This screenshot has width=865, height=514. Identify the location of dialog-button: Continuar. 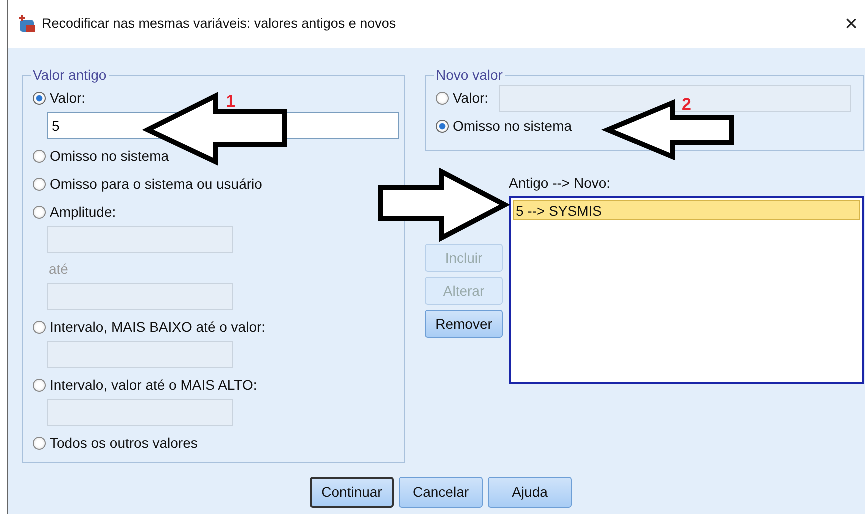
(352, 492).